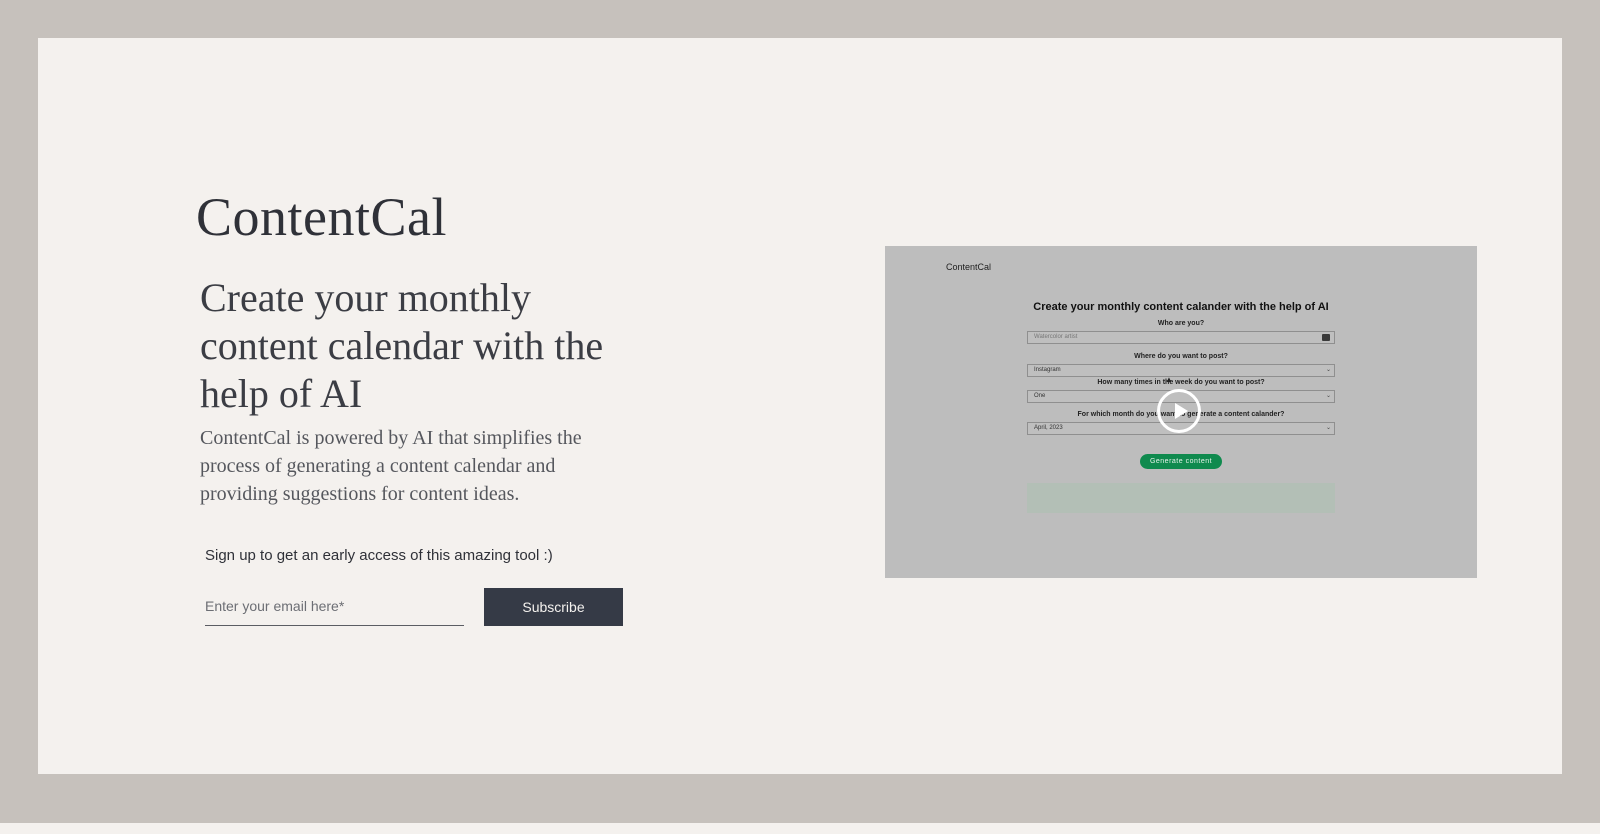  Describe the element at coordinates (1326, 337) in the screenshot. I see `calendar-icon` at that location.